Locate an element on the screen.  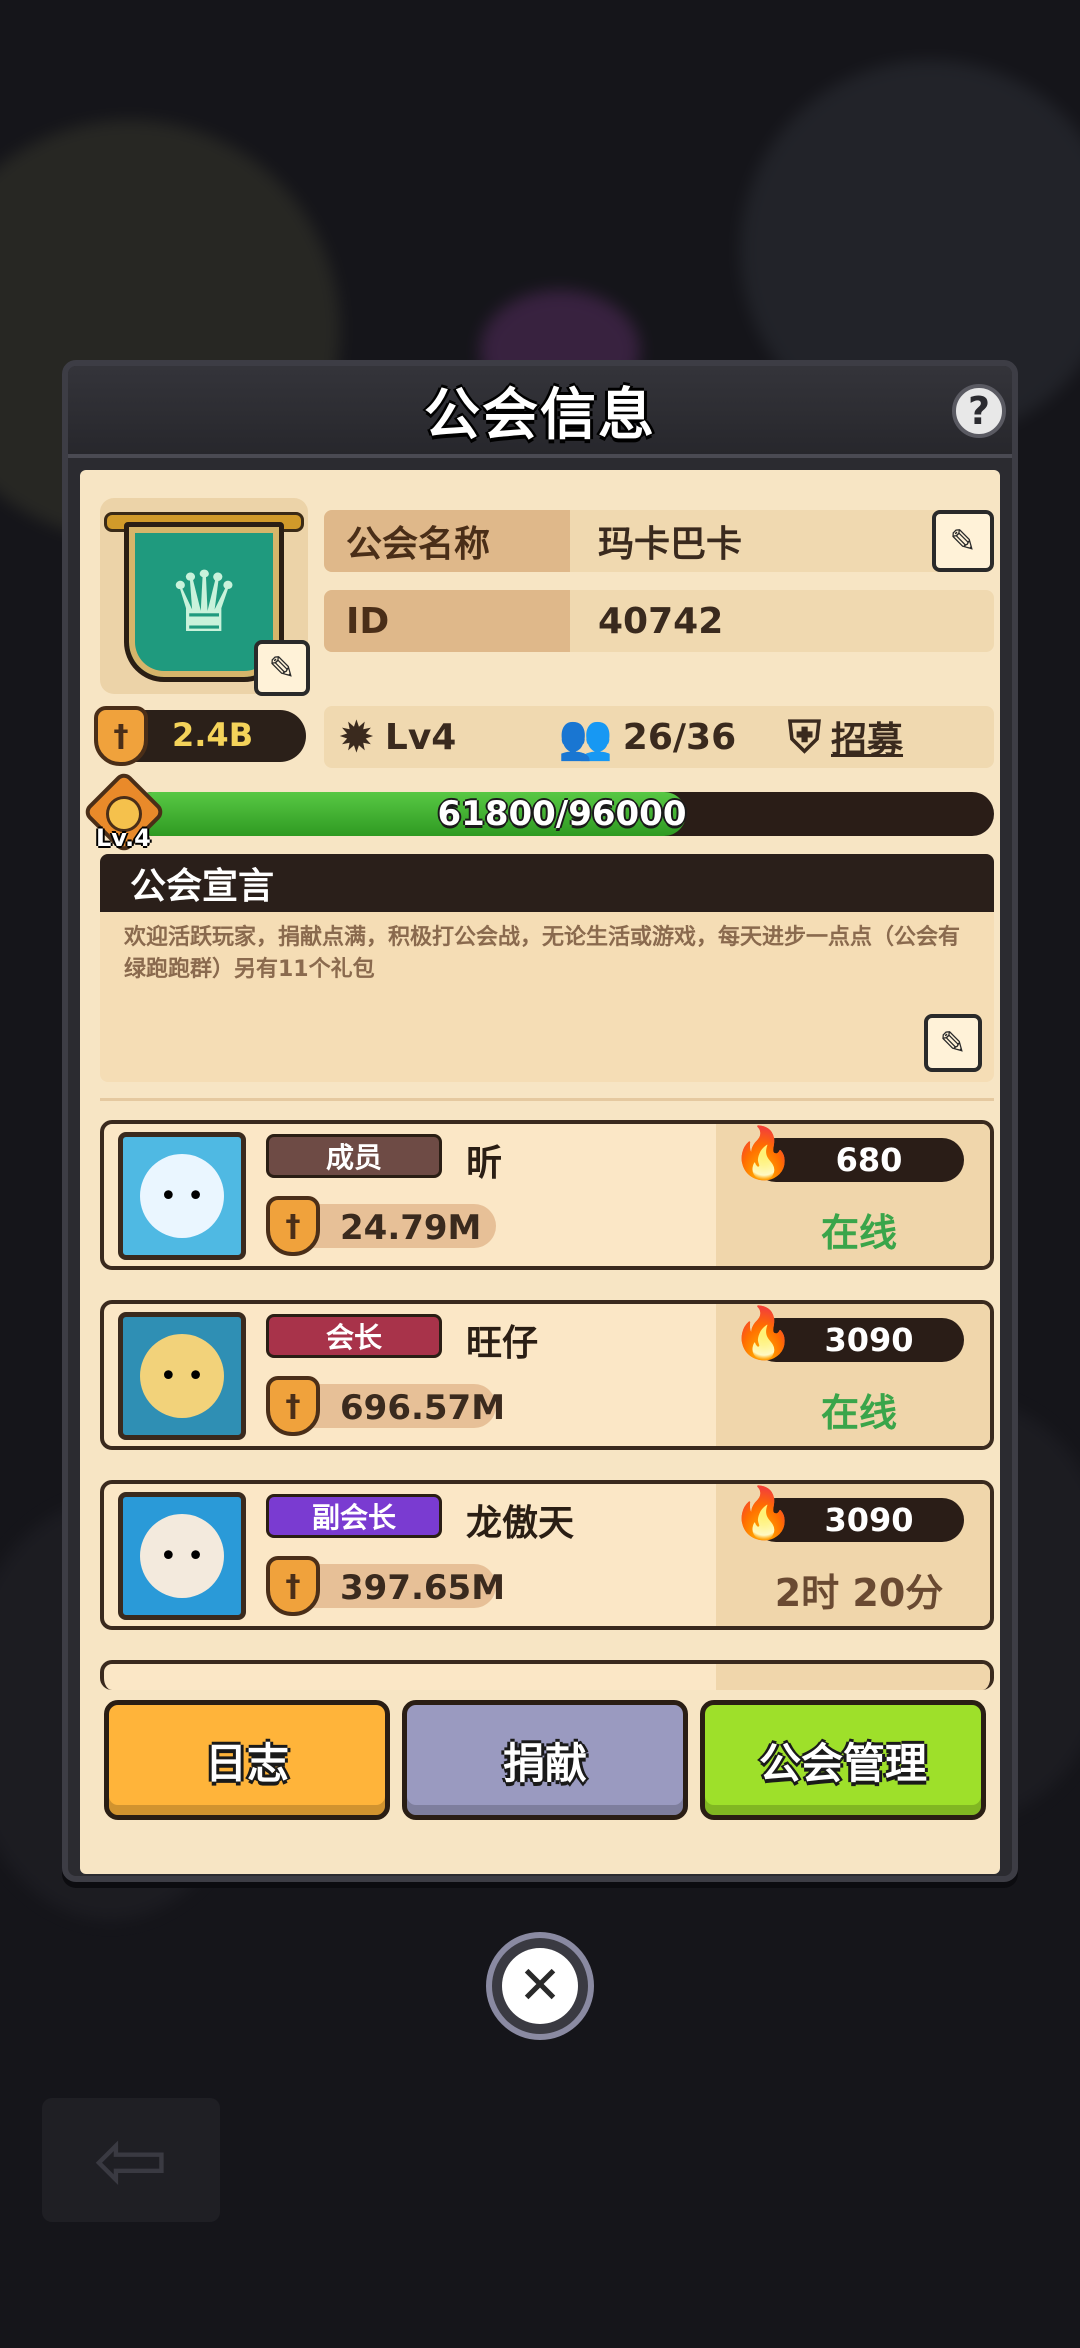
member-status: 2时 20分 is located at coordinates (859, 1593).